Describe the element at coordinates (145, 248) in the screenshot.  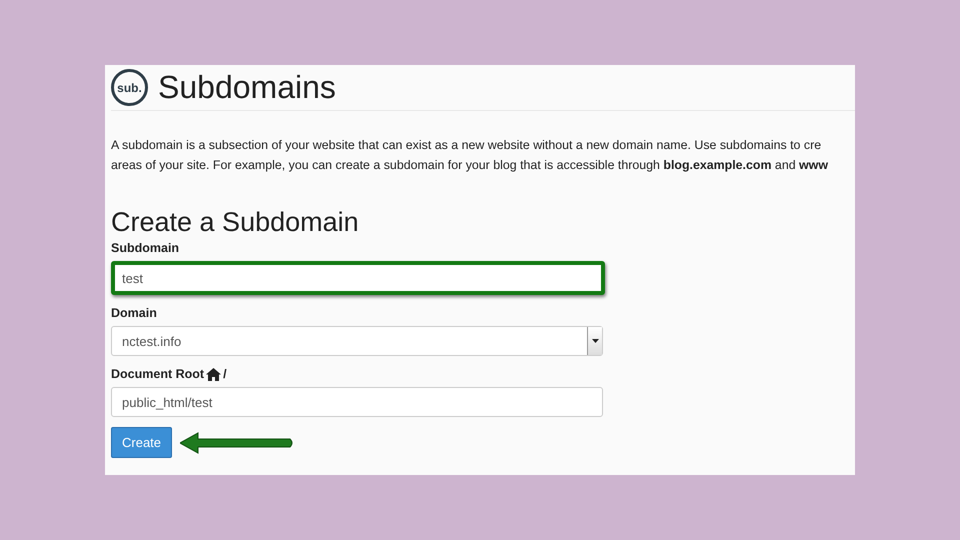
I see `field-label: Subdomain` at that location.